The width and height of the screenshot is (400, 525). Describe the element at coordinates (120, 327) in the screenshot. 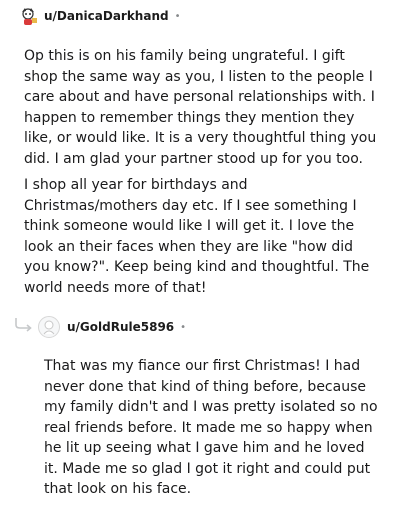

I see `username: u/GoldRule5896` at that location.